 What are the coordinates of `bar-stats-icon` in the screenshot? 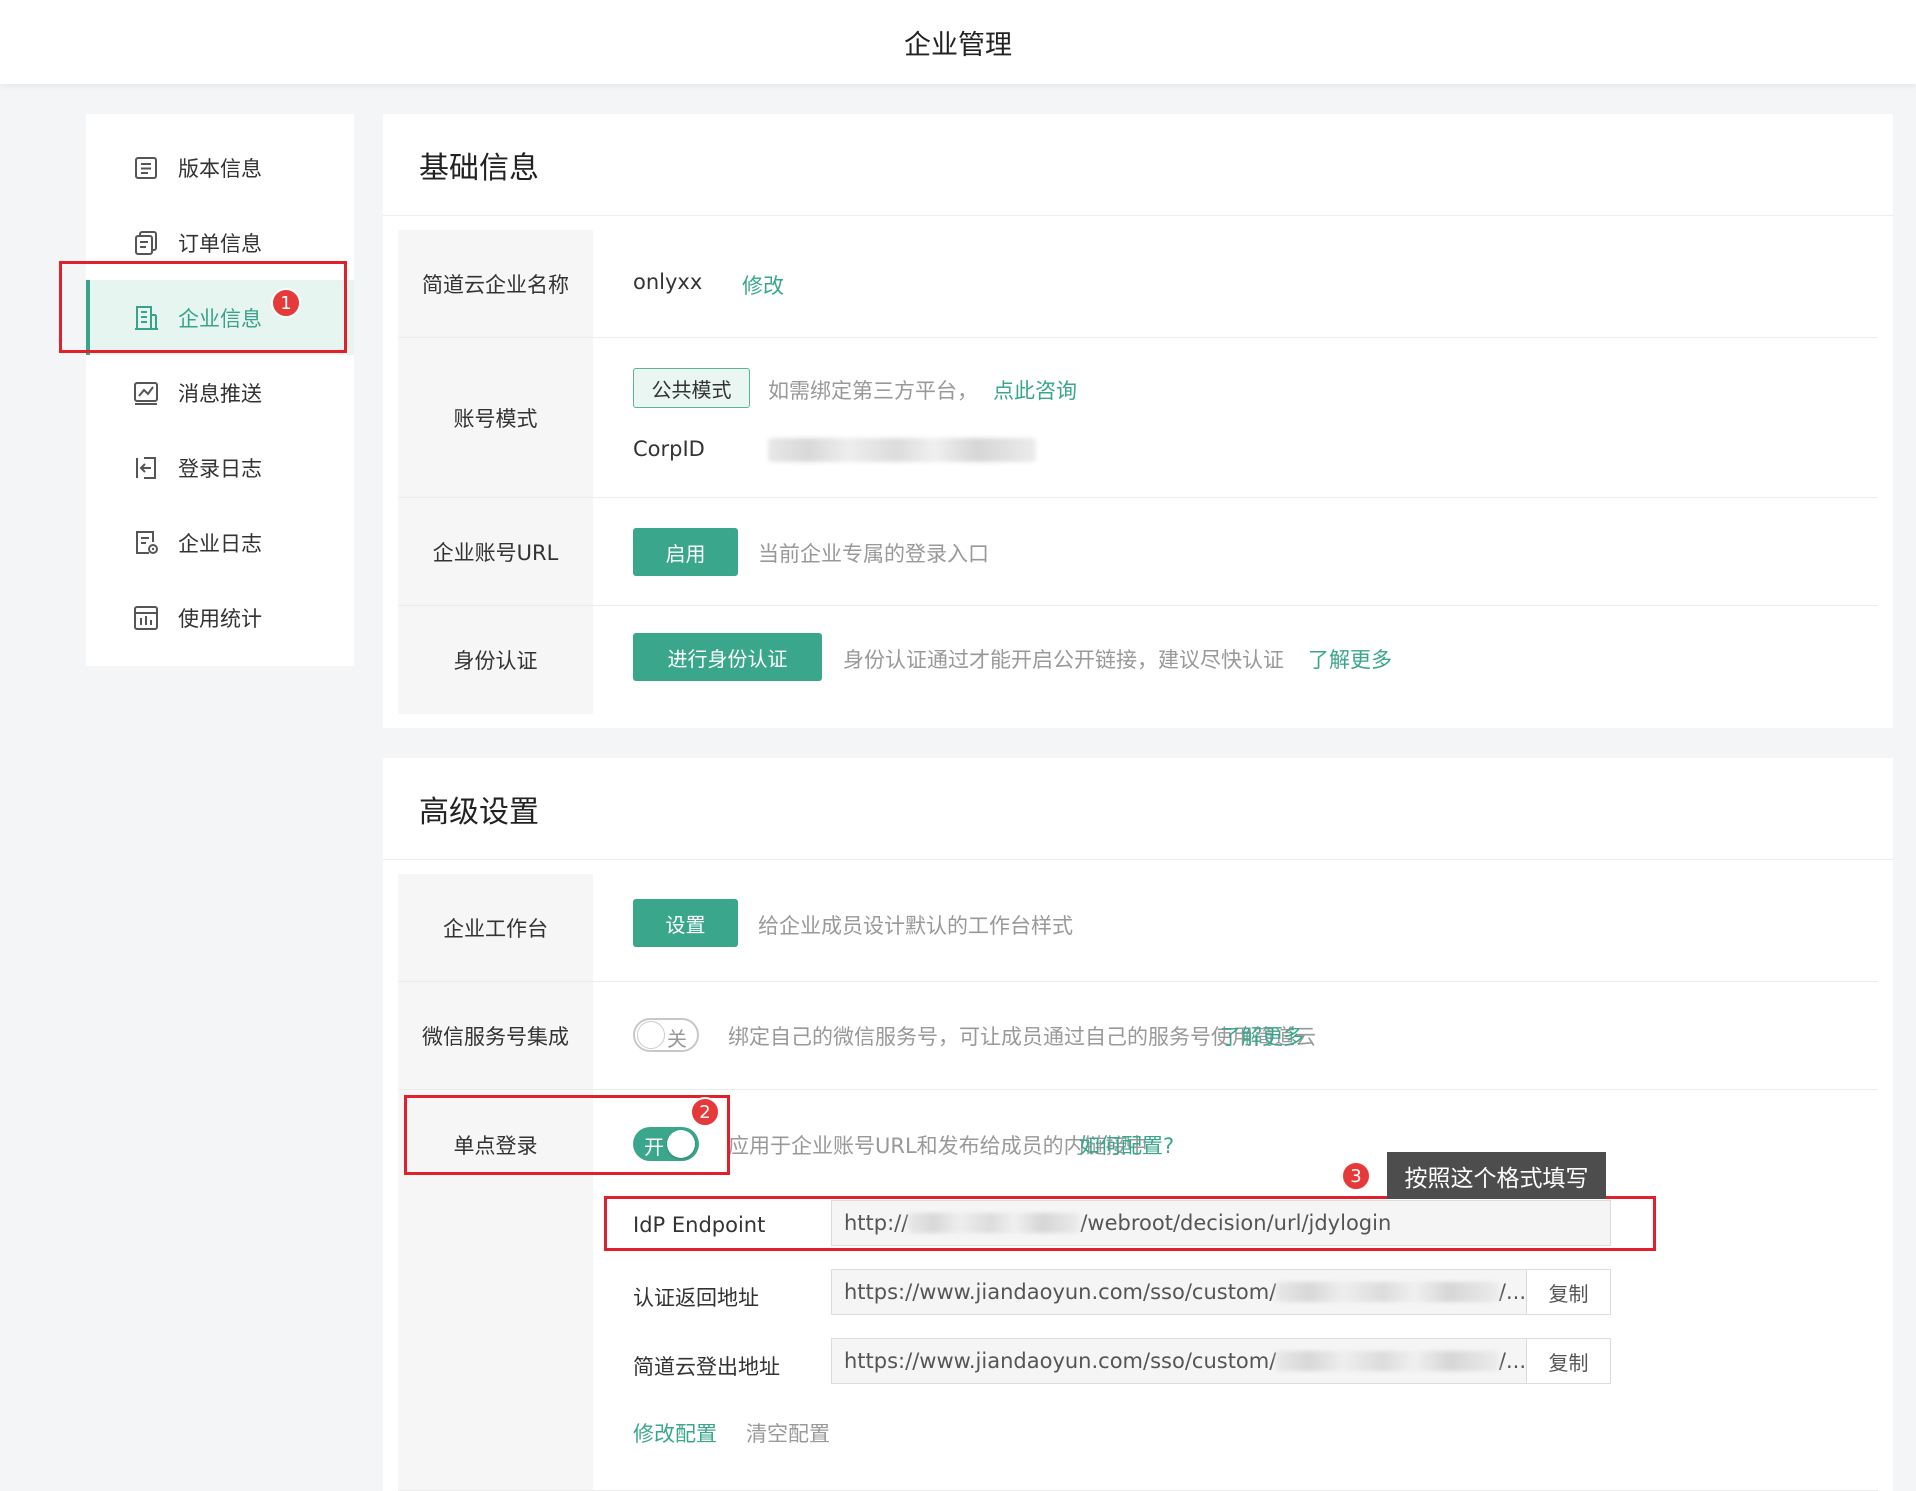 It's located at (146, 618).